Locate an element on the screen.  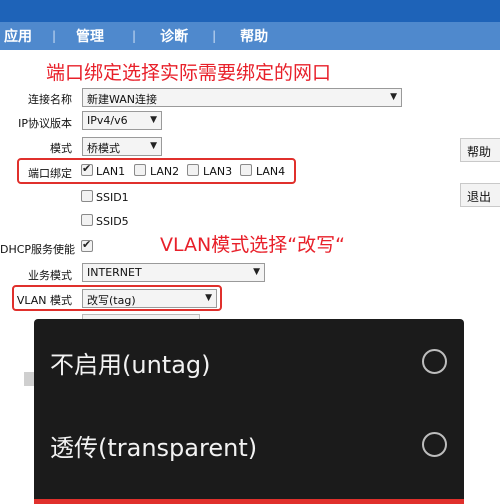
ip-version-select: IPv4/v6 ▼ is located at coordinates (122, 120).